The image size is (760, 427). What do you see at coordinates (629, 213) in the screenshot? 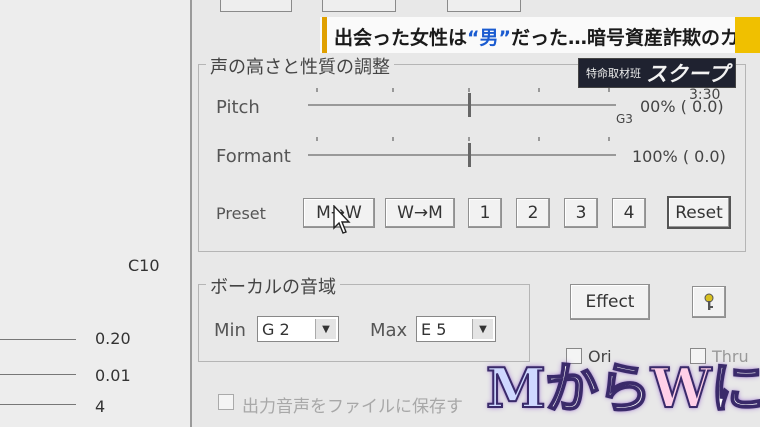
I see `preset-4-button: 4` at bounding box center [629, 213].